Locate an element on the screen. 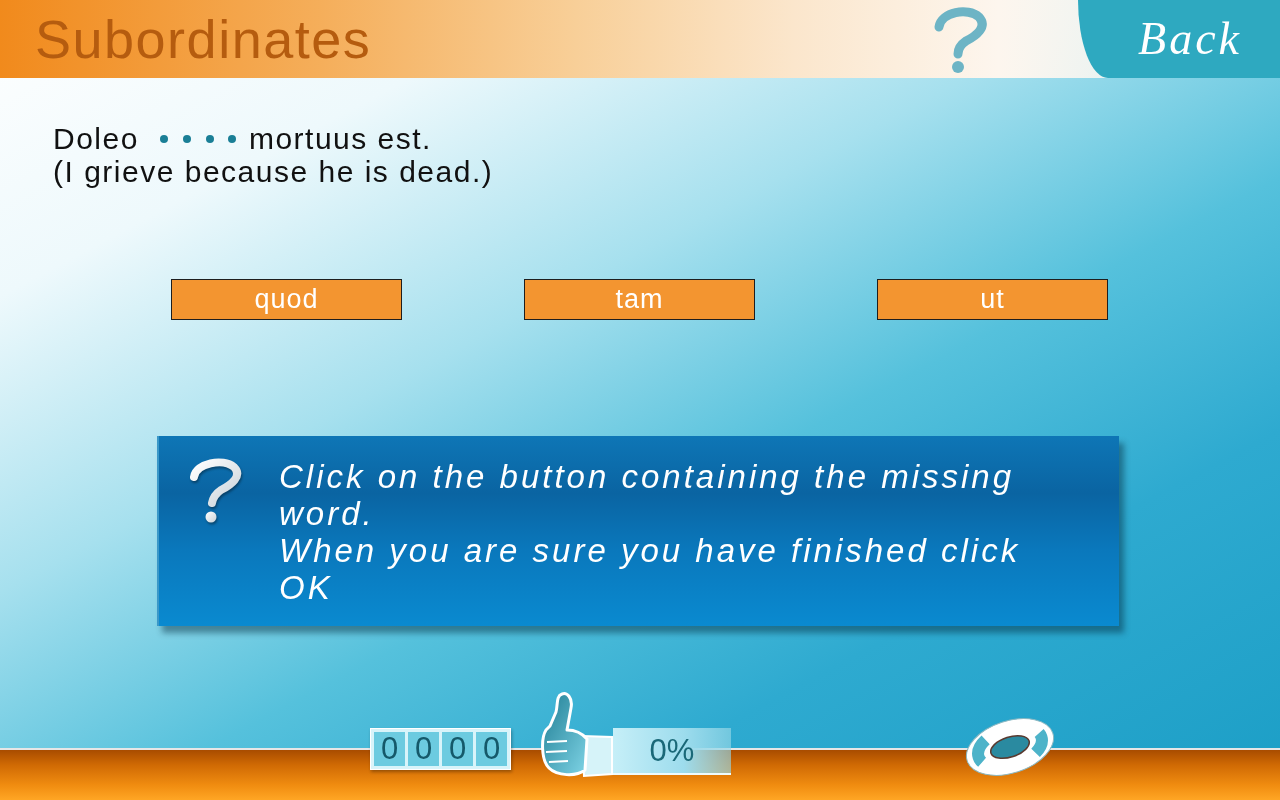 Image resolution: width=1280 pixels, height=800 pixels. score-percent: 0% is located at coordinates (672, 751).